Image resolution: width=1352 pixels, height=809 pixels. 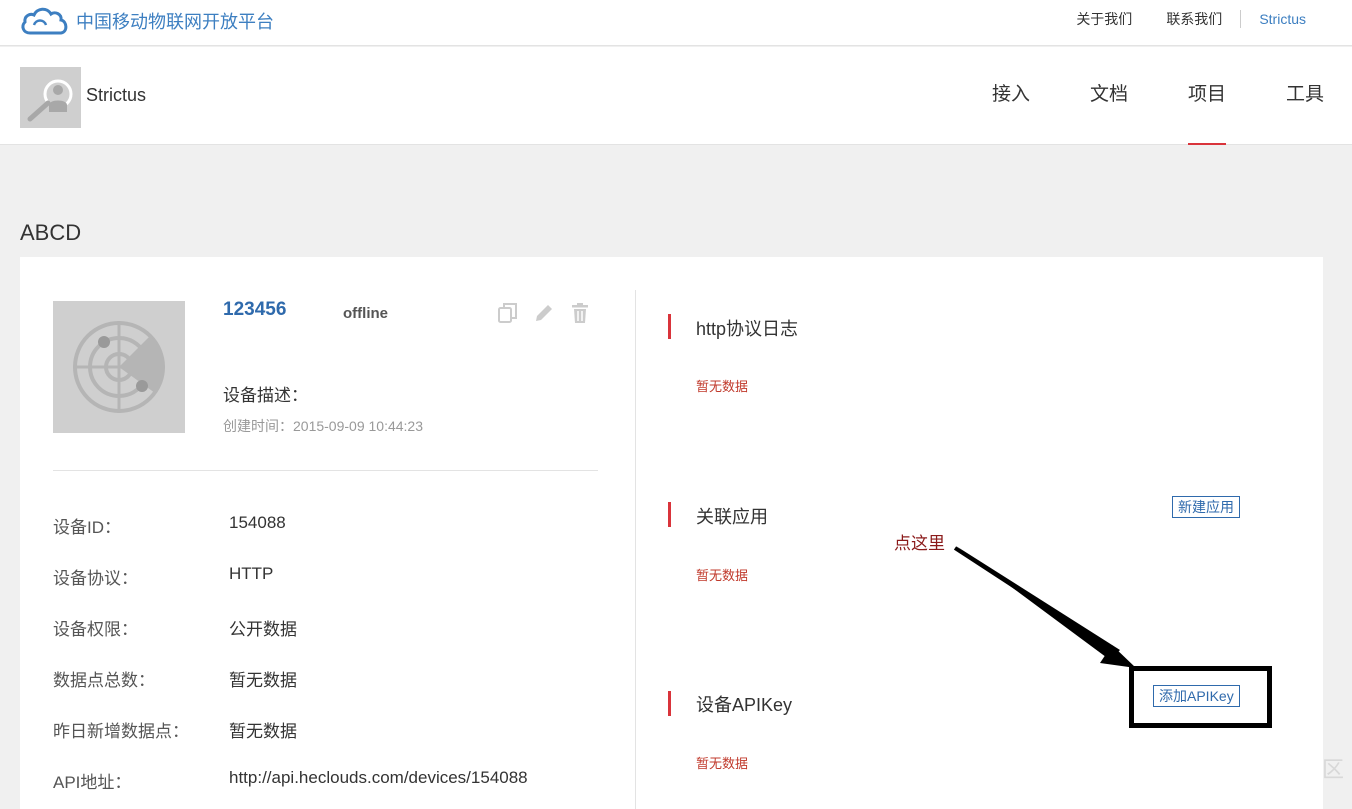 I want to click on section-title-apikey: 设备APIKey, so click(x=744, y=705).